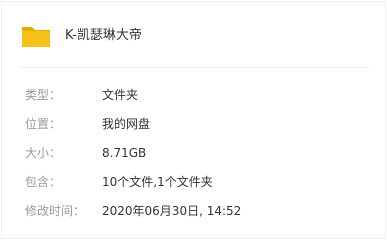 This screenshot has height=241, width=387. I want to click on folder-name: K-凯瑟琳大帝, so click(103, 35).